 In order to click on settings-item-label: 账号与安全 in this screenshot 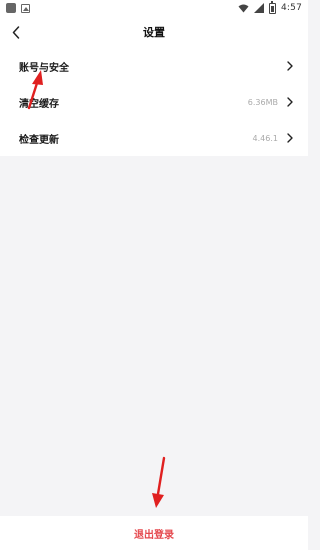, I will do `click(44, 68)`.